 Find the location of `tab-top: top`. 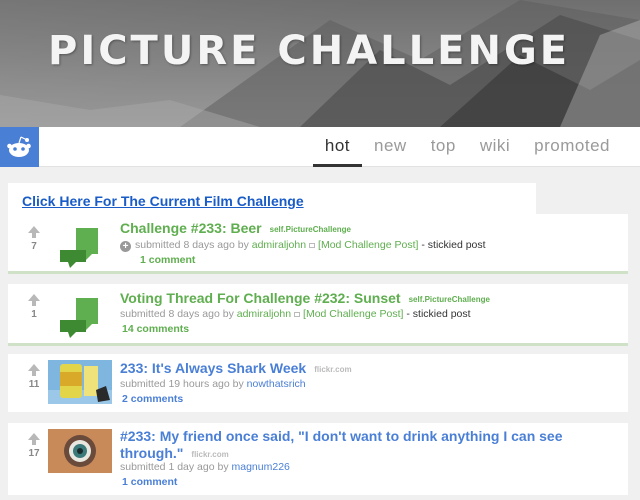

tab-top: top is located at coordinates (443, 147).